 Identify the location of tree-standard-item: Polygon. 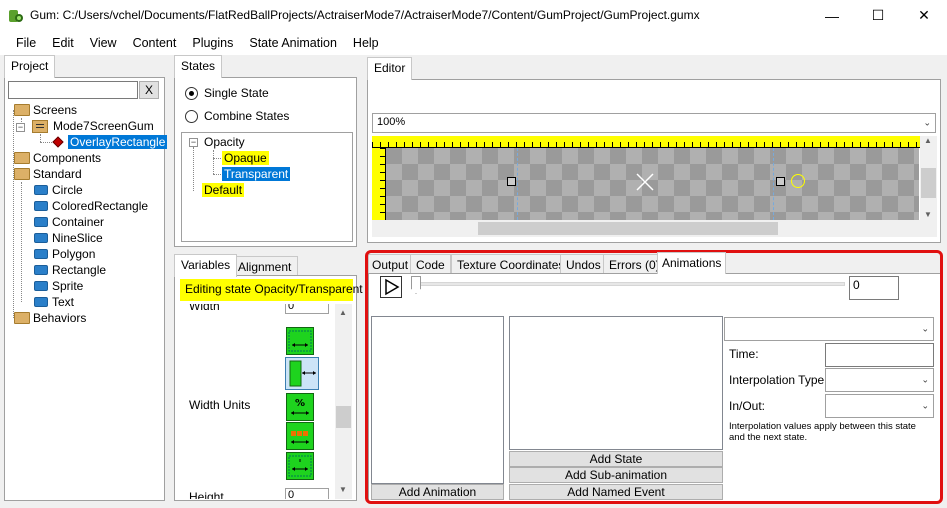
(64, 254).